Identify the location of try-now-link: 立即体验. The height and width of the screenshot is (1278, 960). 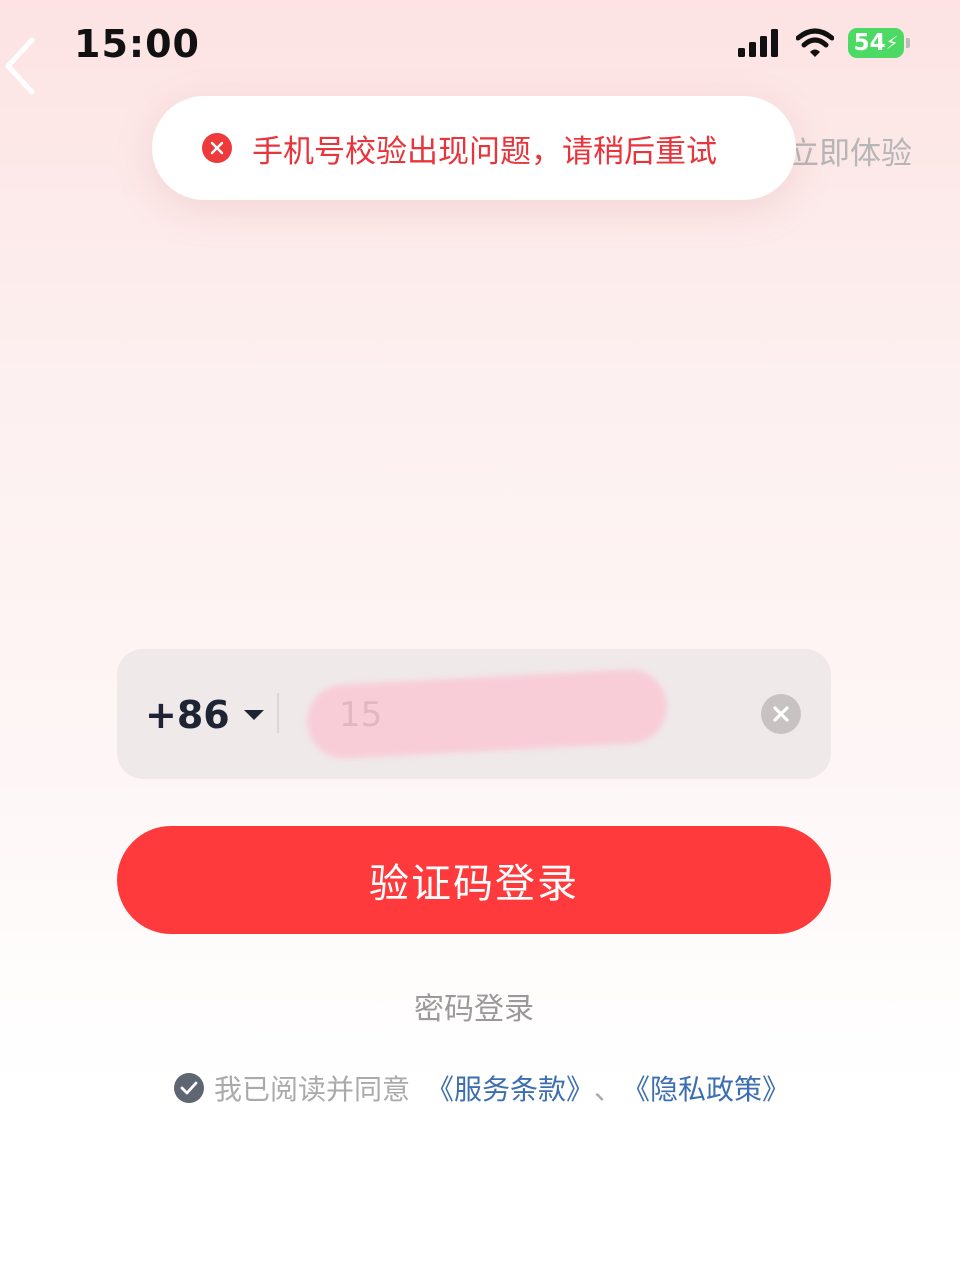
(850, 150).